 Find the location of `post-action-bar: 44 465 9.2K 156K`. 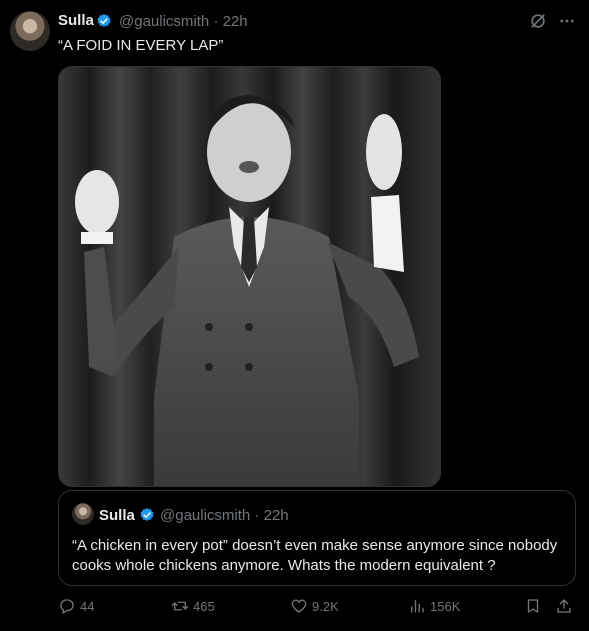

post-action-bar: 44 465 9.2K 156K is located at coordinates (318, 608).